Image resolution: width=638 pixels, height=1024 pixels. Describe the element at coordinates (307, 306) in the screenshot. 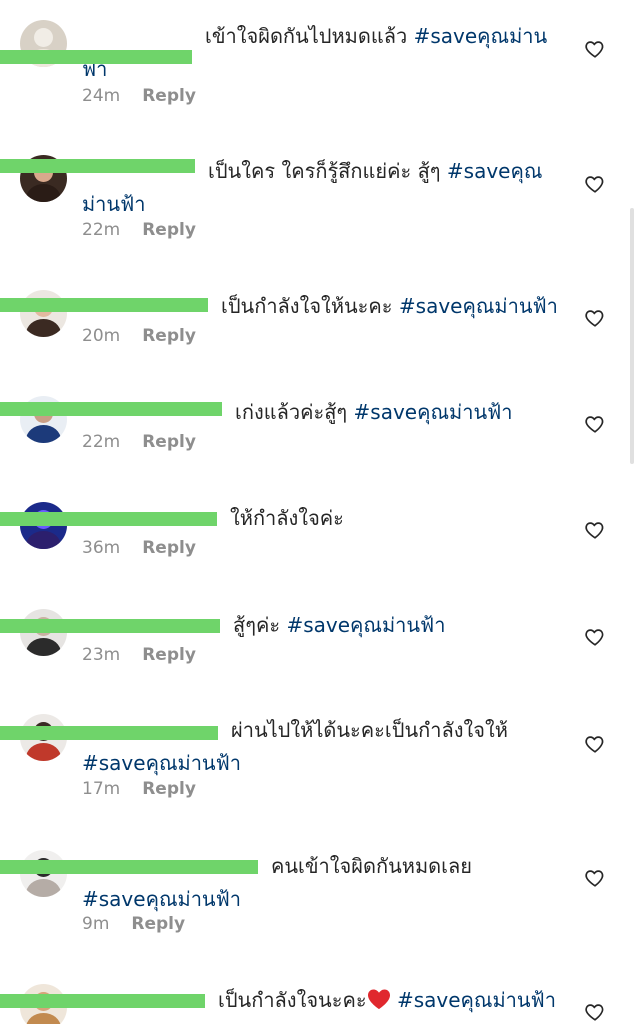

I see `comment-body: เป็นกำลังใจให้นะคะ` at that location.